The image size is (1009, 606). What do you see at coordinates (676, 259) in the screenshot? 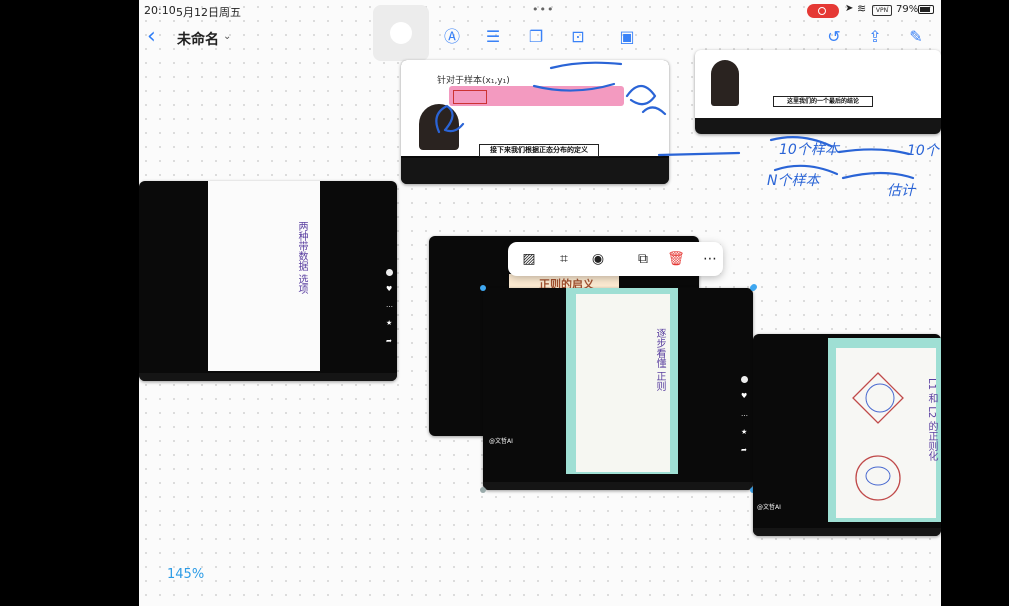
I see `delete-trash-icon: 🗑` at bounding box center [676, 259].